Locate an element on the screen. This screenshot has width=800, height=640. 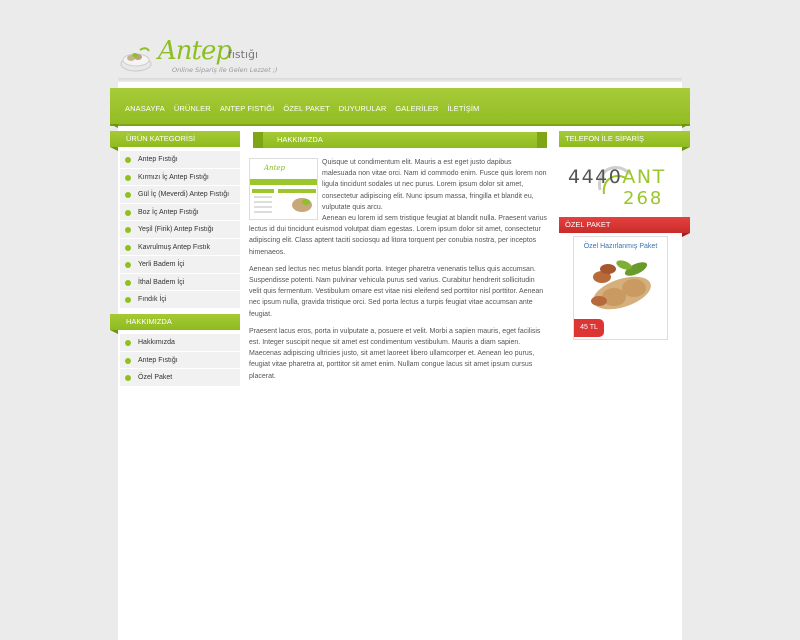
nav-fold-right is located at coordinates (686, 126).